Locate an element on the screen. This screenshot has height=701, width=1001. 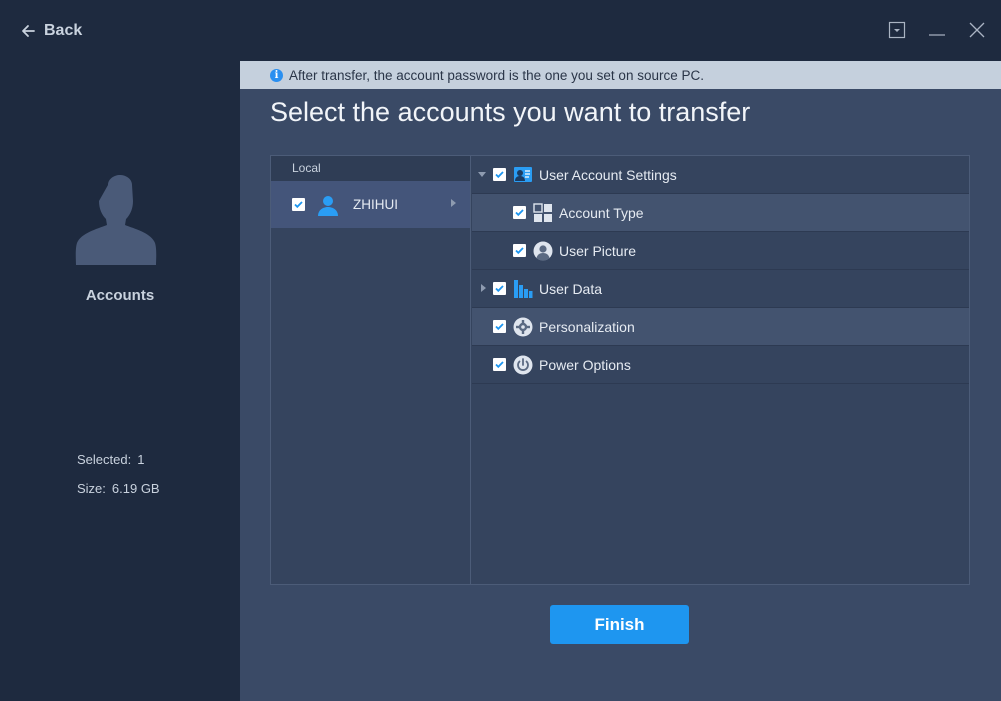
user-account-row: ZHIHUI is located at coordinates (370, 204).